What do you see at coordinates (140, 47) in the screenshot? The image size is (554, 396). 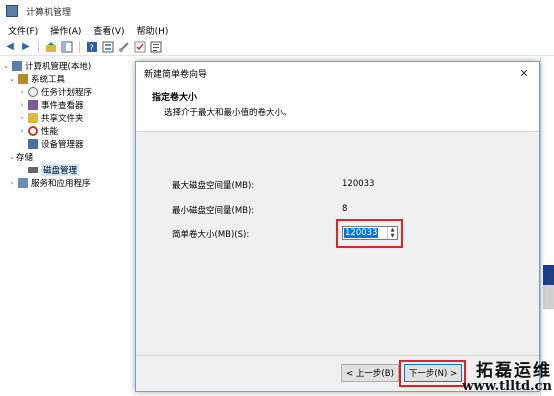 I see `check-icon` at bounding box center [140, 47].